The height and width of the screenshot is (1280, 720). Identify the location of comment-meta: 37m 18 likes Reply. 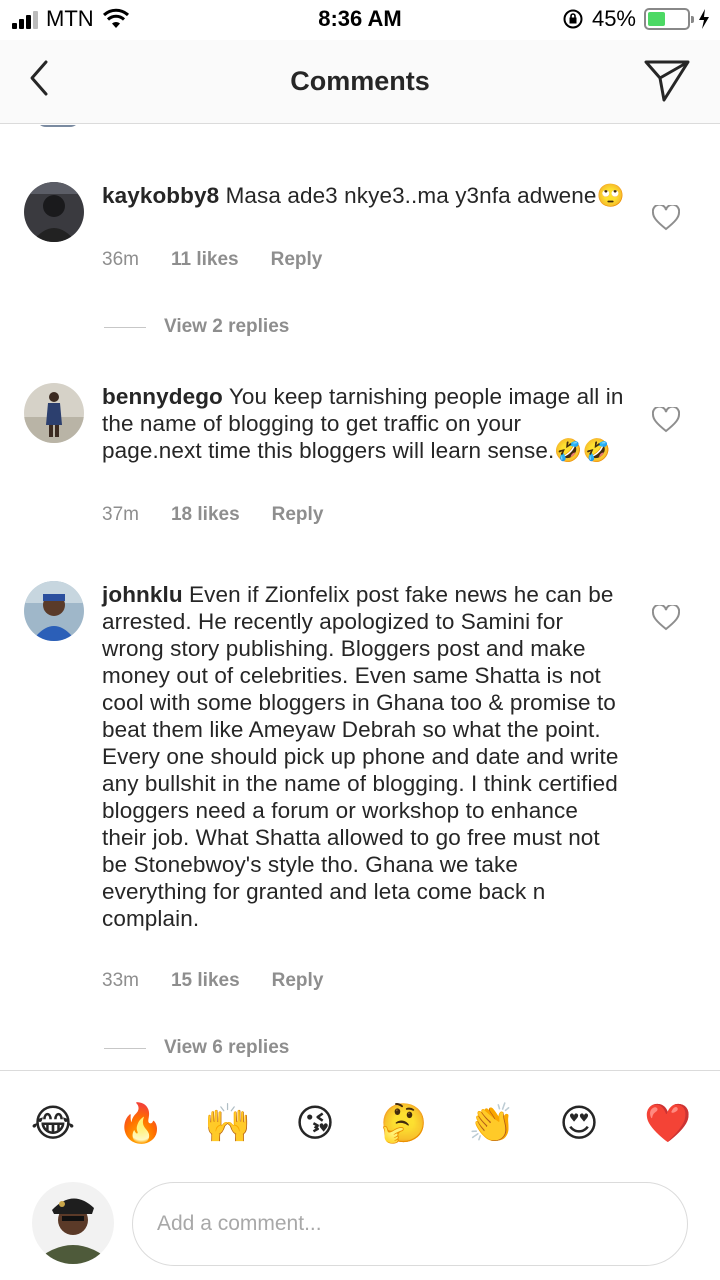
(212, 515).